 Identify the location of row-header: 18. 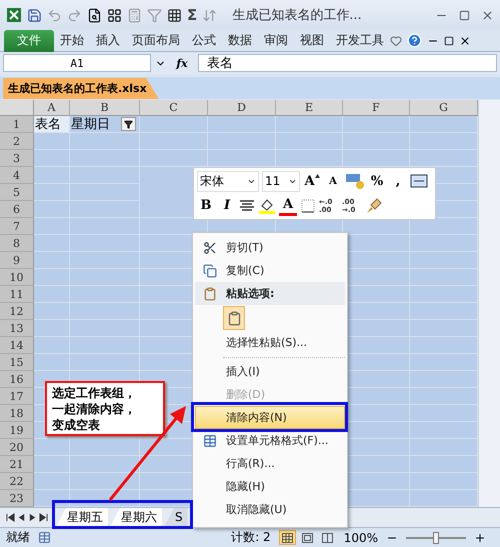
(17, 413).